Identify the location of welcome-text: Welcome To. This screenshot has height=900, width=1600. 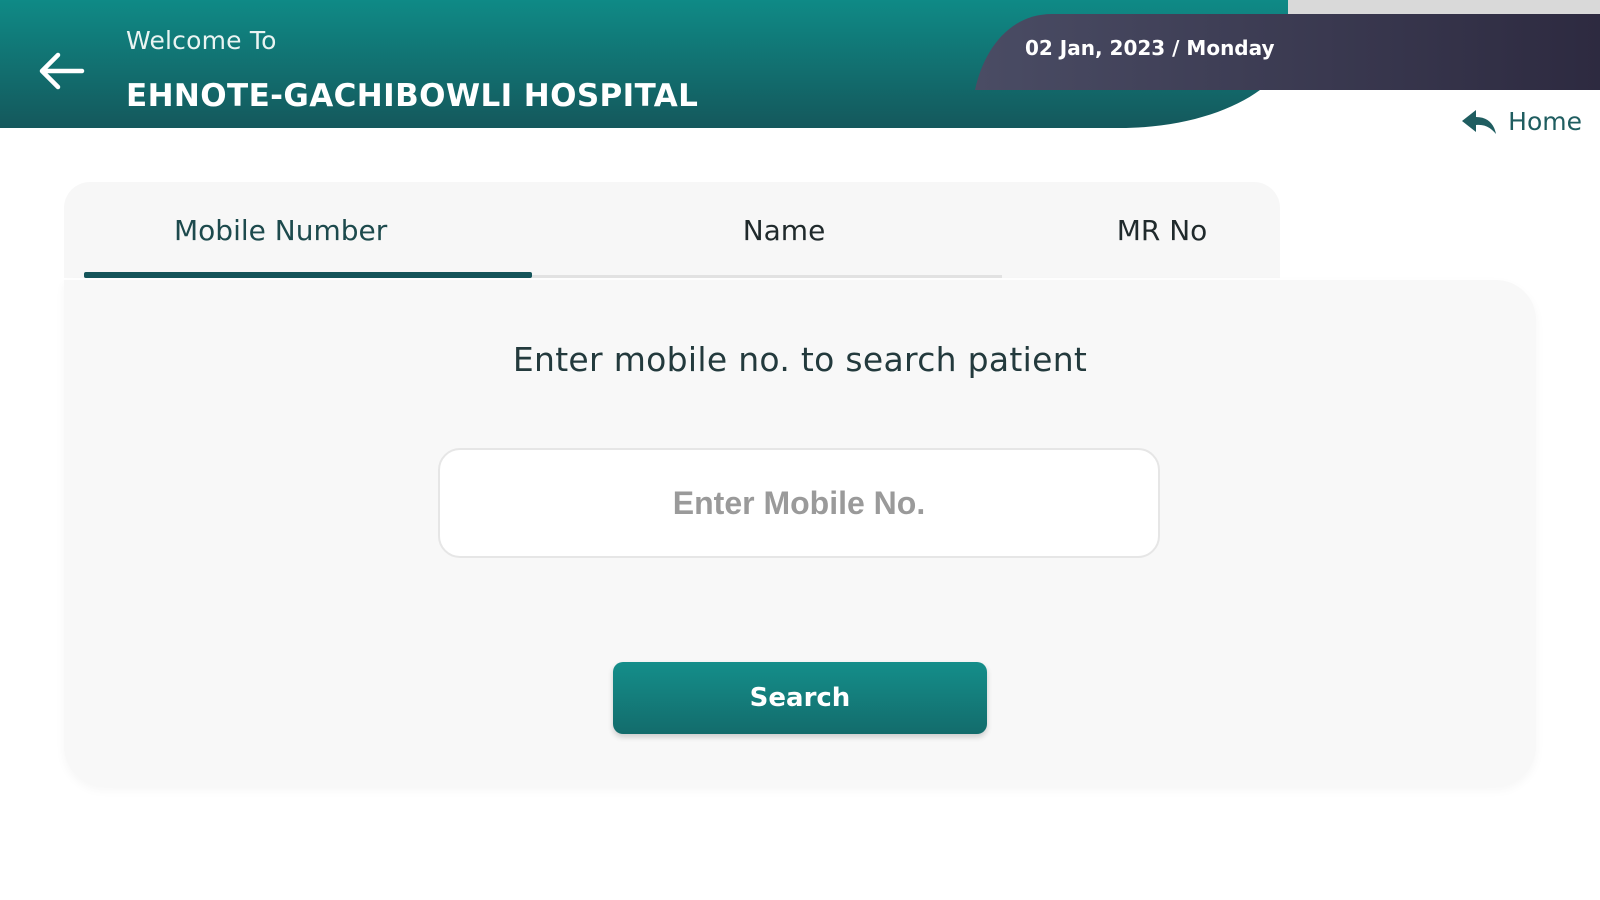
(201, 40).